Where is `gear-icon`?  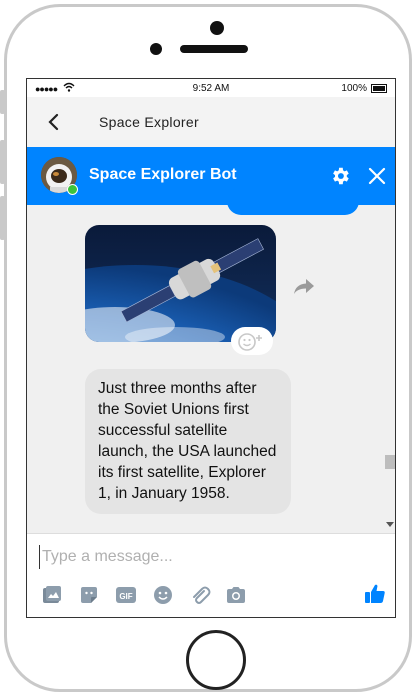
gear-icon is located at coordinates (340, 176).